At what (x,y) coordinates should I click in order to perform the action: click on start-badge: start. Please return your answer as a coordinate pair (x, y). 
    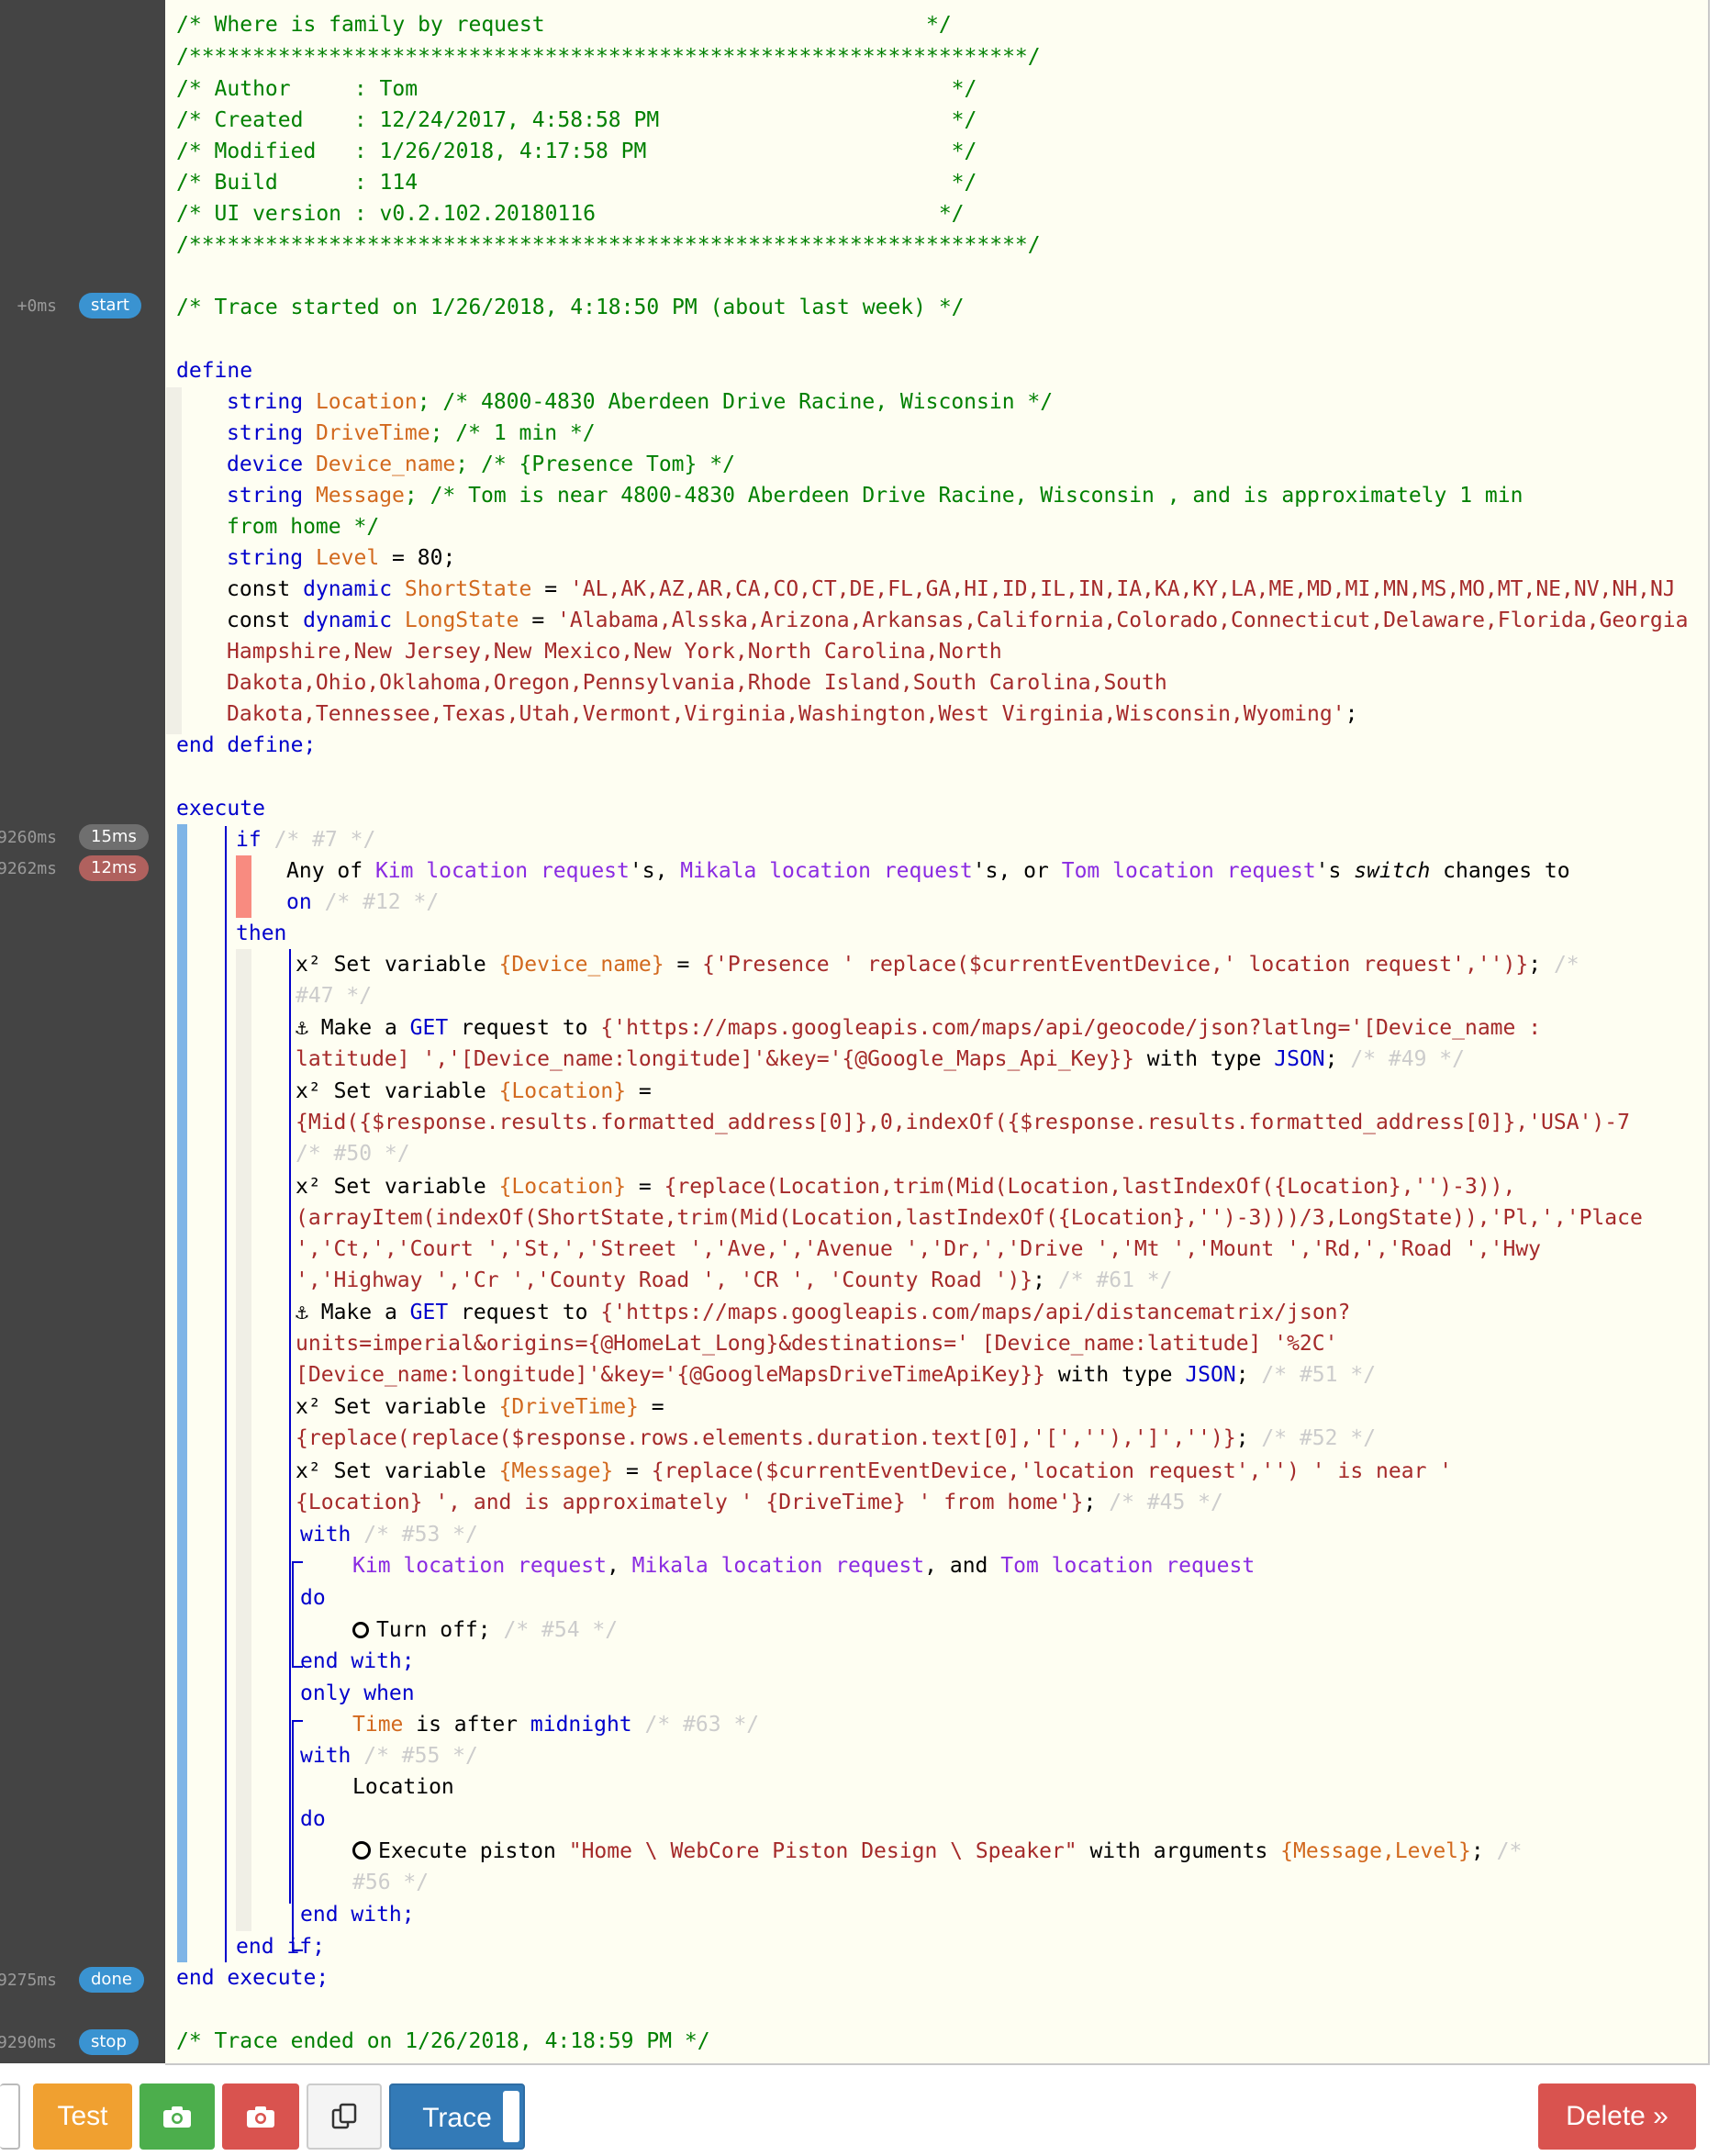
    Looking at the image, I should click on (110, 305).